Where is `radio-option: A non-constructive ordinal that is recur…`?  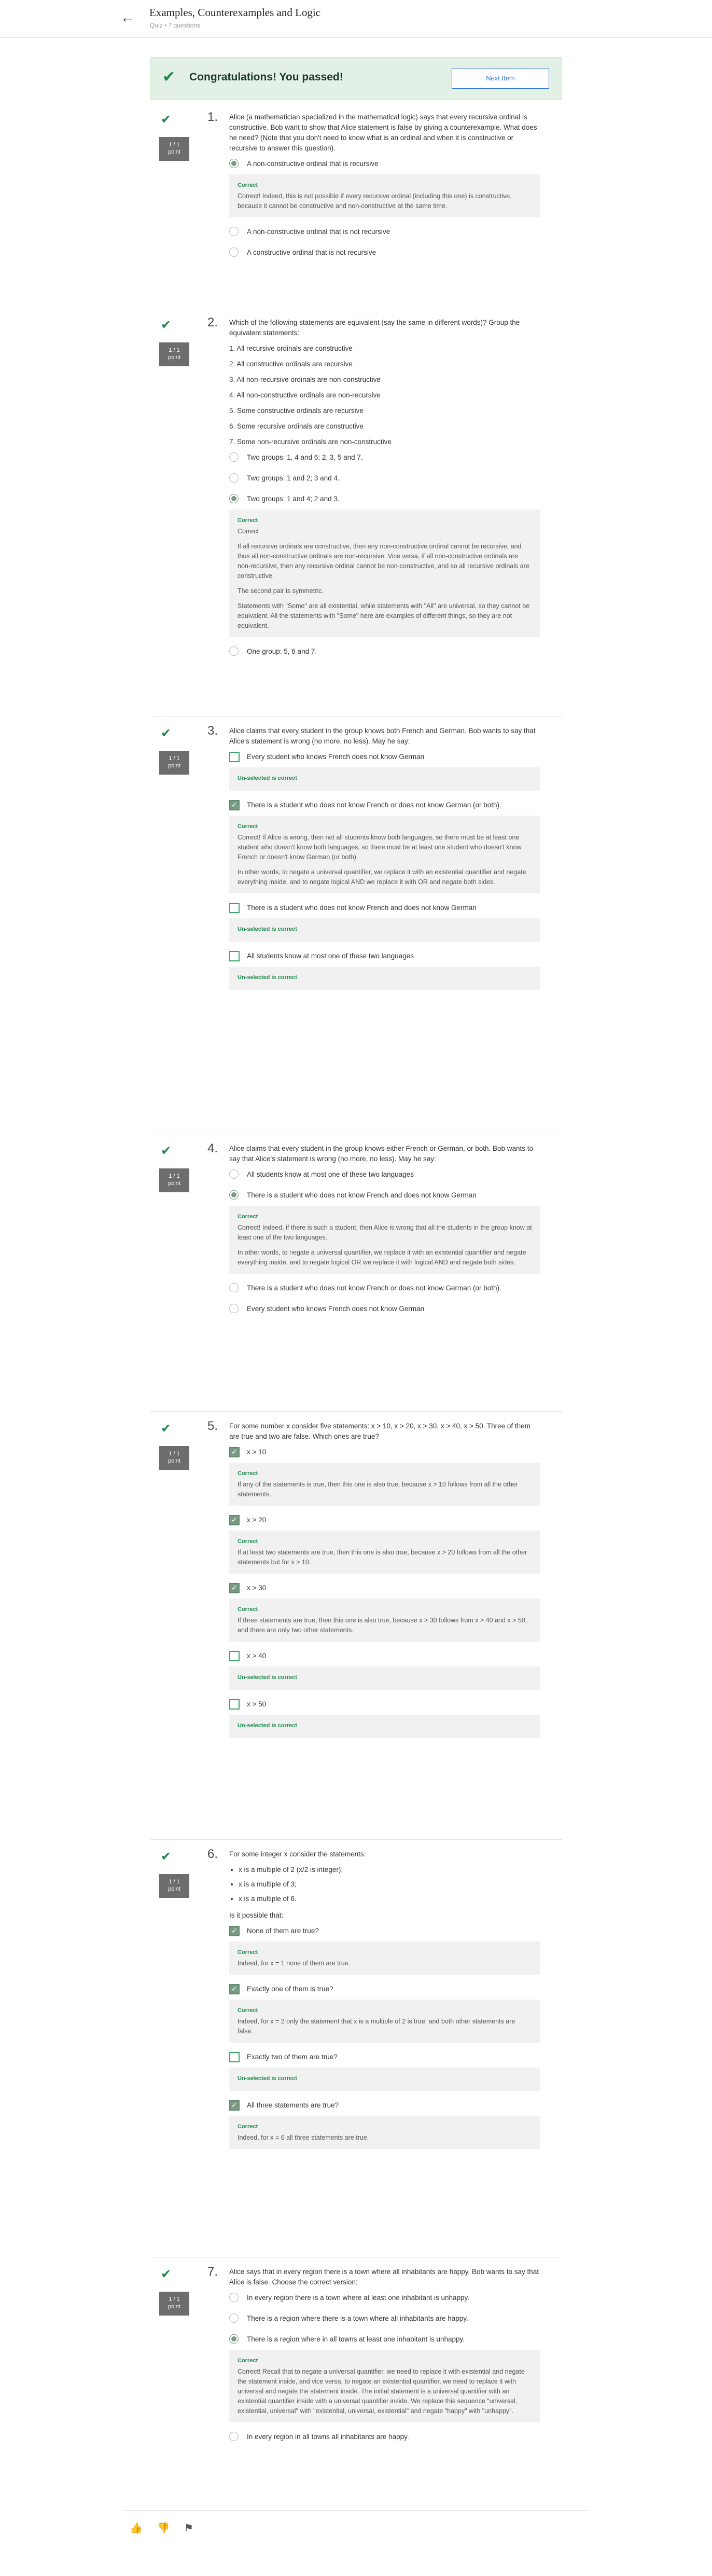
radio-option: A non-constructive ordinal that is recur… is located at coordinates (385, 164).